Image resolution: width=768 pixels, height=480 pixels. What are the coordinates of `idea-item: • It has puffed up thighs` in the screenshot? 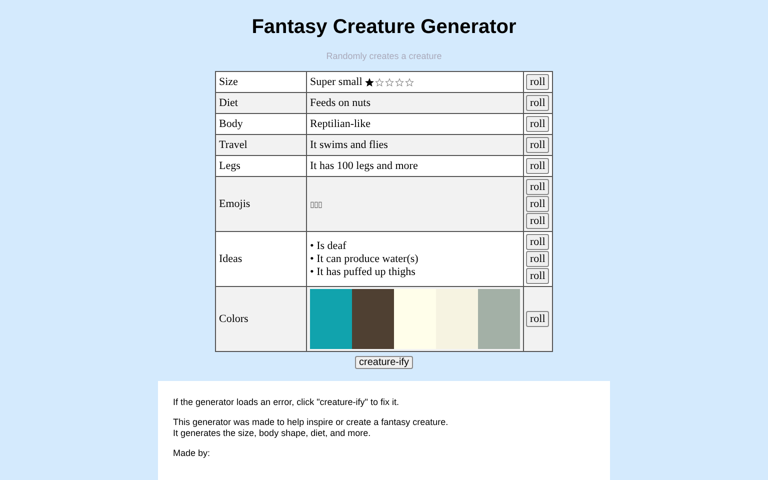 It's located at (363, 272).